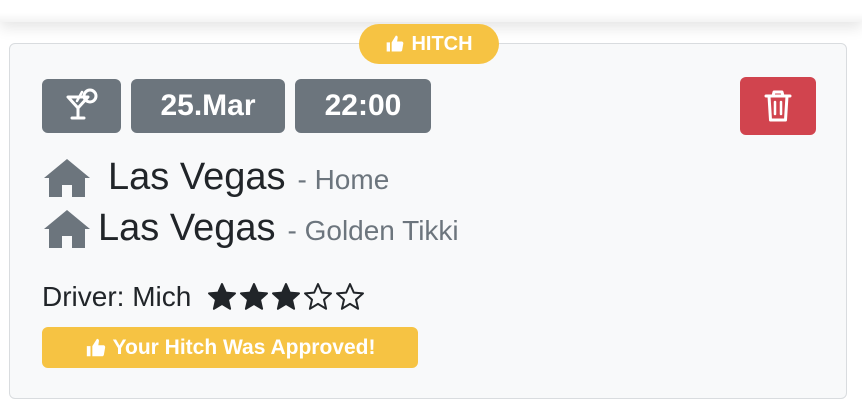  Describe the element at coordinates (373, 230) in the screenshot. I see `destination-place: - Golden Tikki` at that location.